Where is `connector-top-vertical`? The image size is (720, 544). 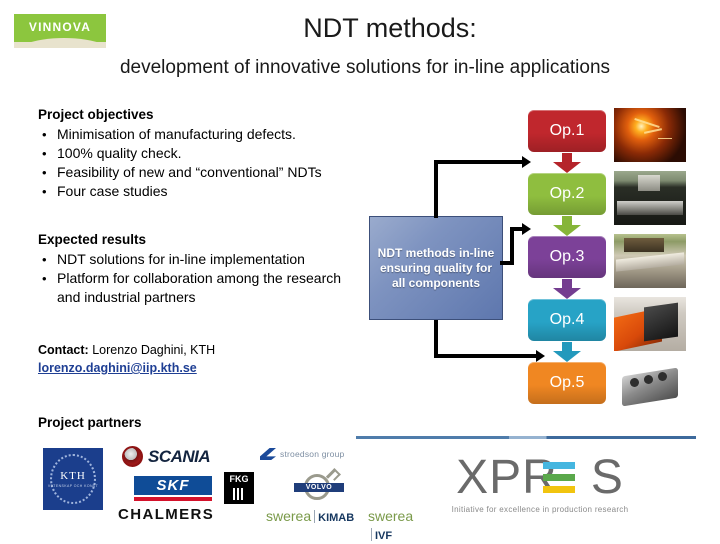 connector-top-vertical is located at coordinates (436, 189).